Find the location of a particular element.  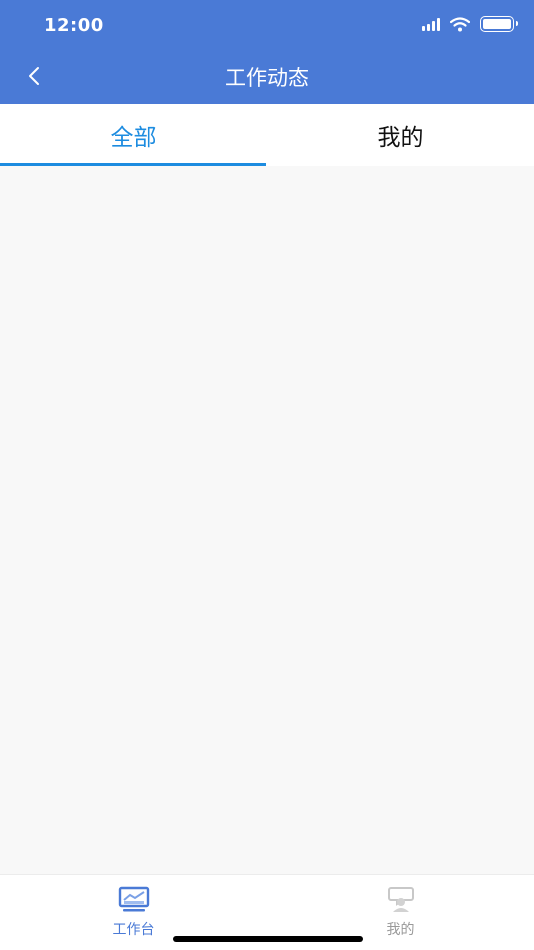

wifi-icon is located at coordinates (460, 23).